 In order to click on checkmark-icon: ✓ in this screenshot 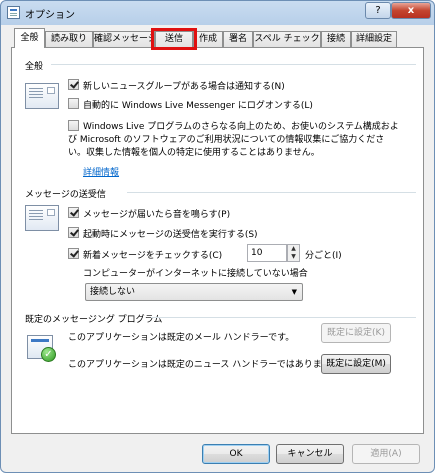, I will do `click(48, 354)`.